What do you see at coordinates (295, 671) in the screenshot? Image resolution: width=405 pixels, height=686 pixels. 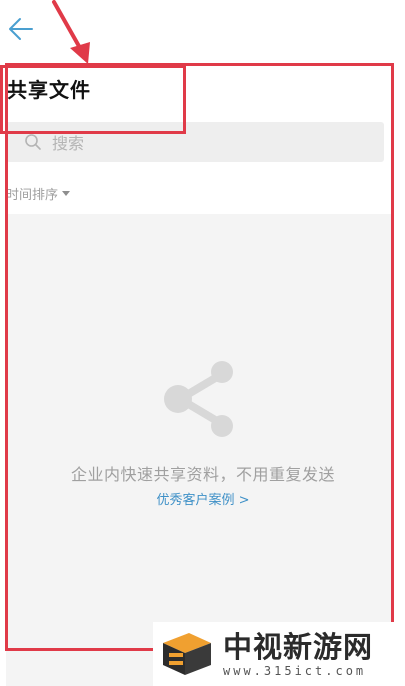 I see `watermark-url: www.315ict.com` at bounding box center [295, 671].